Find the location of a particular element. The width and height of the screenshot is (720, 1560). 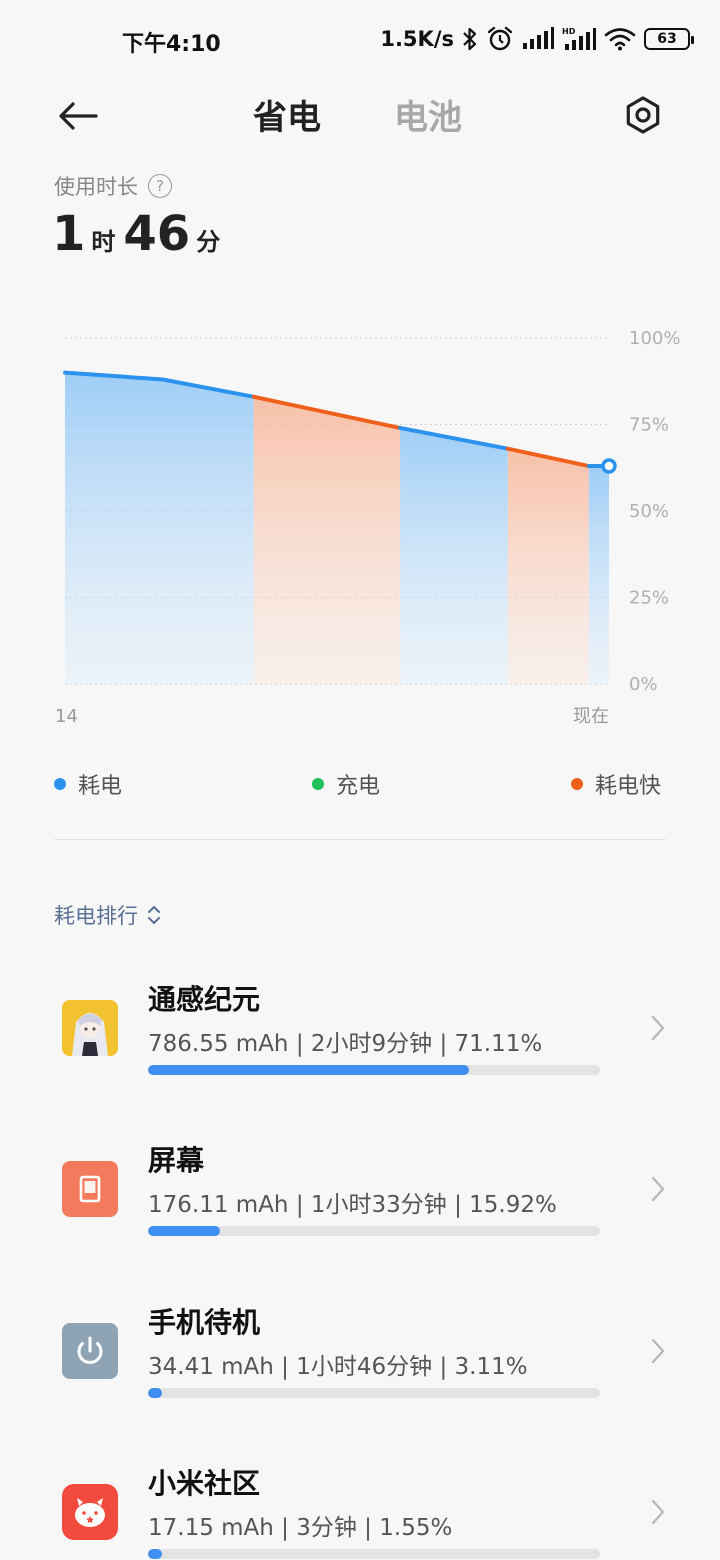

divider is located at coordinates (360, 839).